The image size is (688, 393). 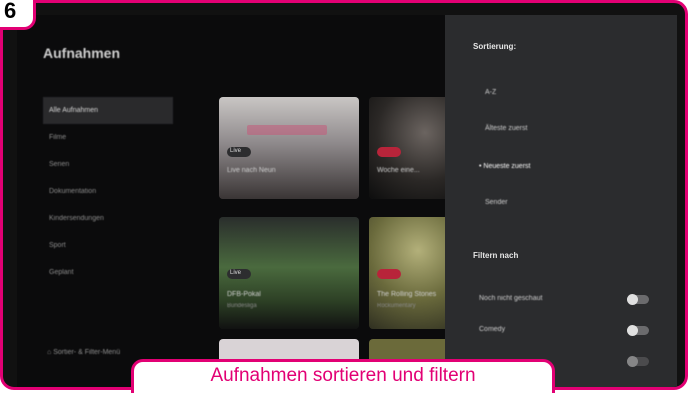 I want to click on nav-item-all-recordings: Alle Aufnahmen, so click(x=108, y=110).